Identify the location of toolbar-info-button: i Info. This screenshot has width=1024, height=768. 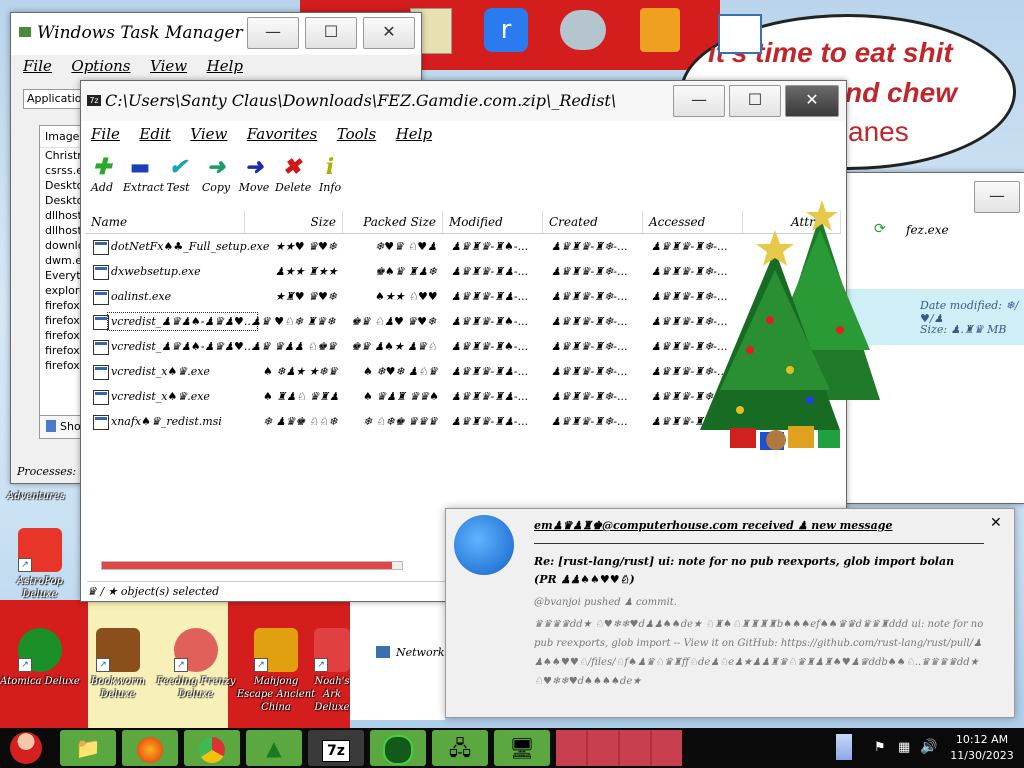
(330, 173).